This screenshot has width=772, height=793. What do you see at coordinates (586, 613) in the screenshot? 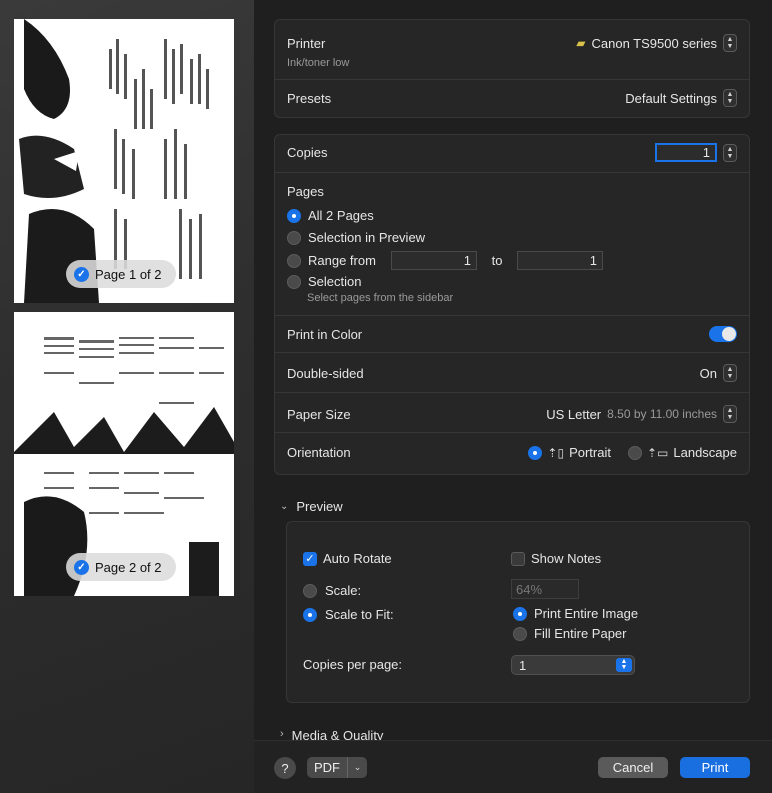
I see `print-entire-image-label: Print Entire Image` at bounding box center [586, 613].